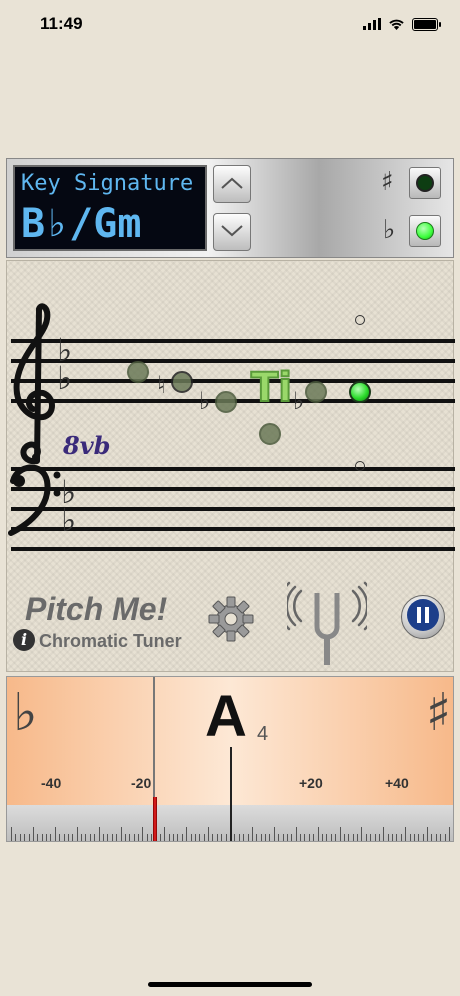 The height and width of the screenshot is (996, 460). I want to click on app-title: Pitch Me!, so click(96, 609).